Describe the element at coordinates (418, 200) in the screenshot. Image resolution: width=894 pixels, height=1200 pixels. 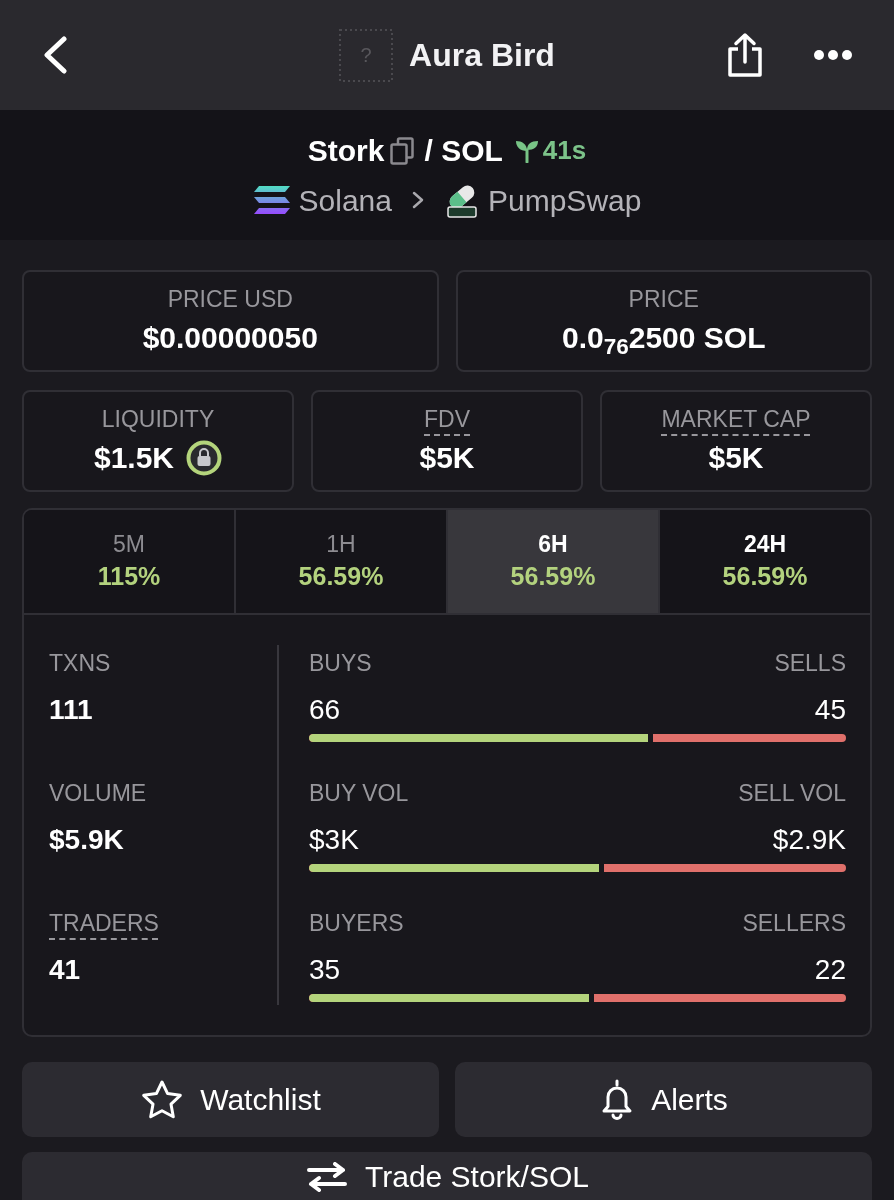
I see `chevron-right-icon` at that location.